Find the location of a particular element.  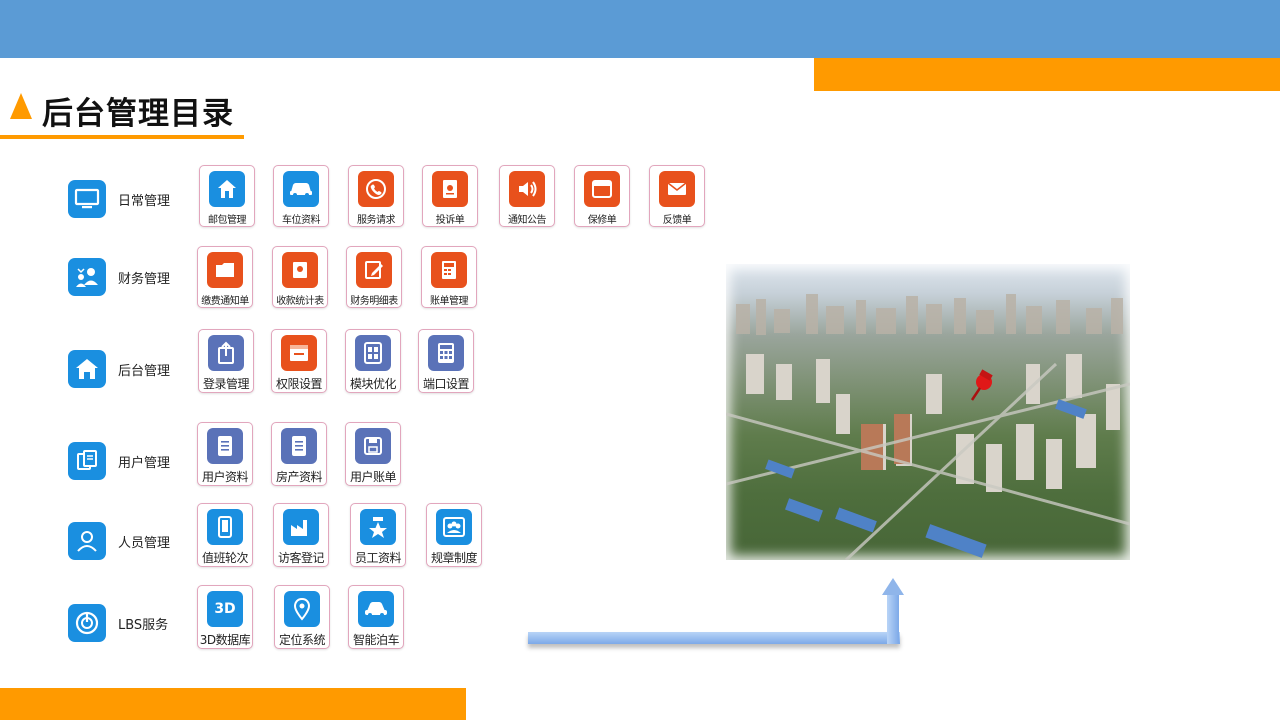

module-label: 反馈单 is located at coordinates (677, 220).